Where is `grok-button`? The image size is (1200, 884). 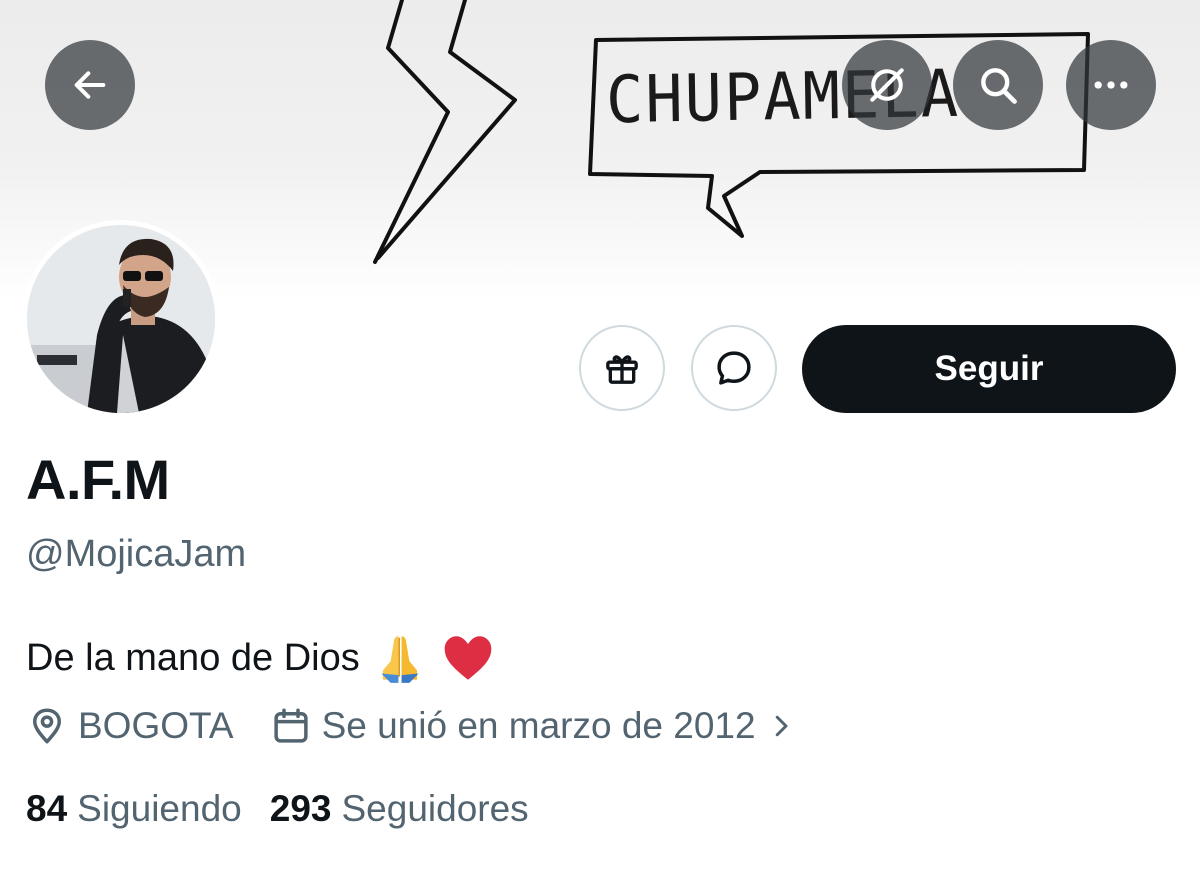
grok-button is located at coordinates (887, 85).